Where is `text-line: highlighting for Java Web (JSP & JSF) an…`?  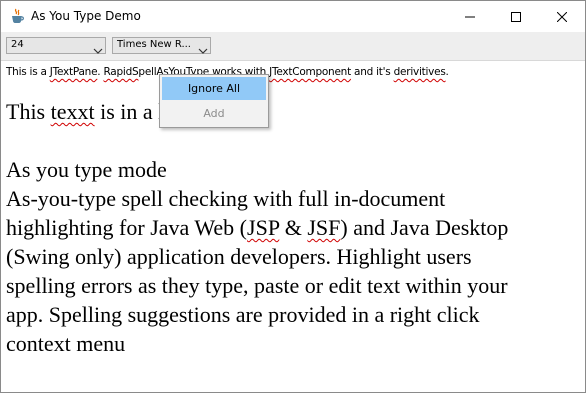
text-line: highlighting for Java Web (JSP & JSF) an… is located at coordinates (293, 227).